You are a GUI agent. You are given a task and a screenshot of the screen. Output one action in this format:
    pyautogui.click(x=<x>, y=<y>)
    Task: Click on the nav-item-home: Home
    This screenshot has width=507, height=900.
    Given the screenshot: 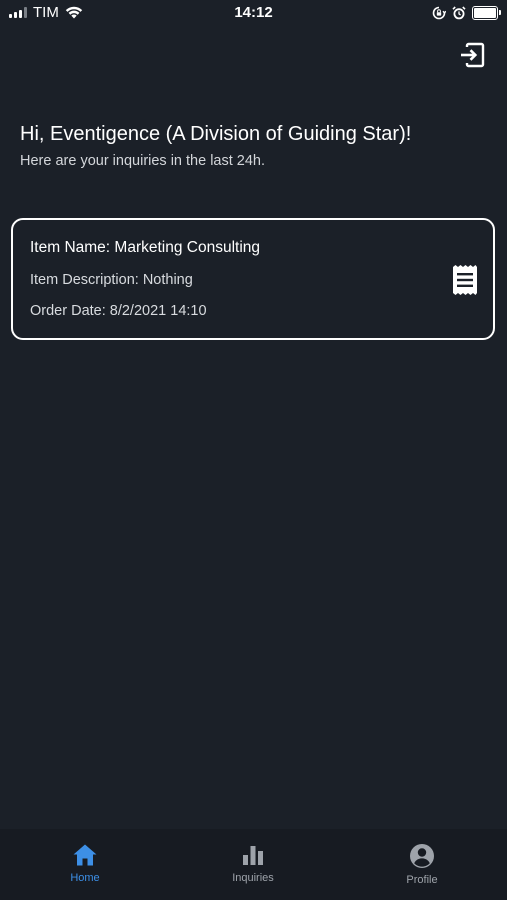 What is the action you would take?
    pyautogui.click(x=85, y=863)
    